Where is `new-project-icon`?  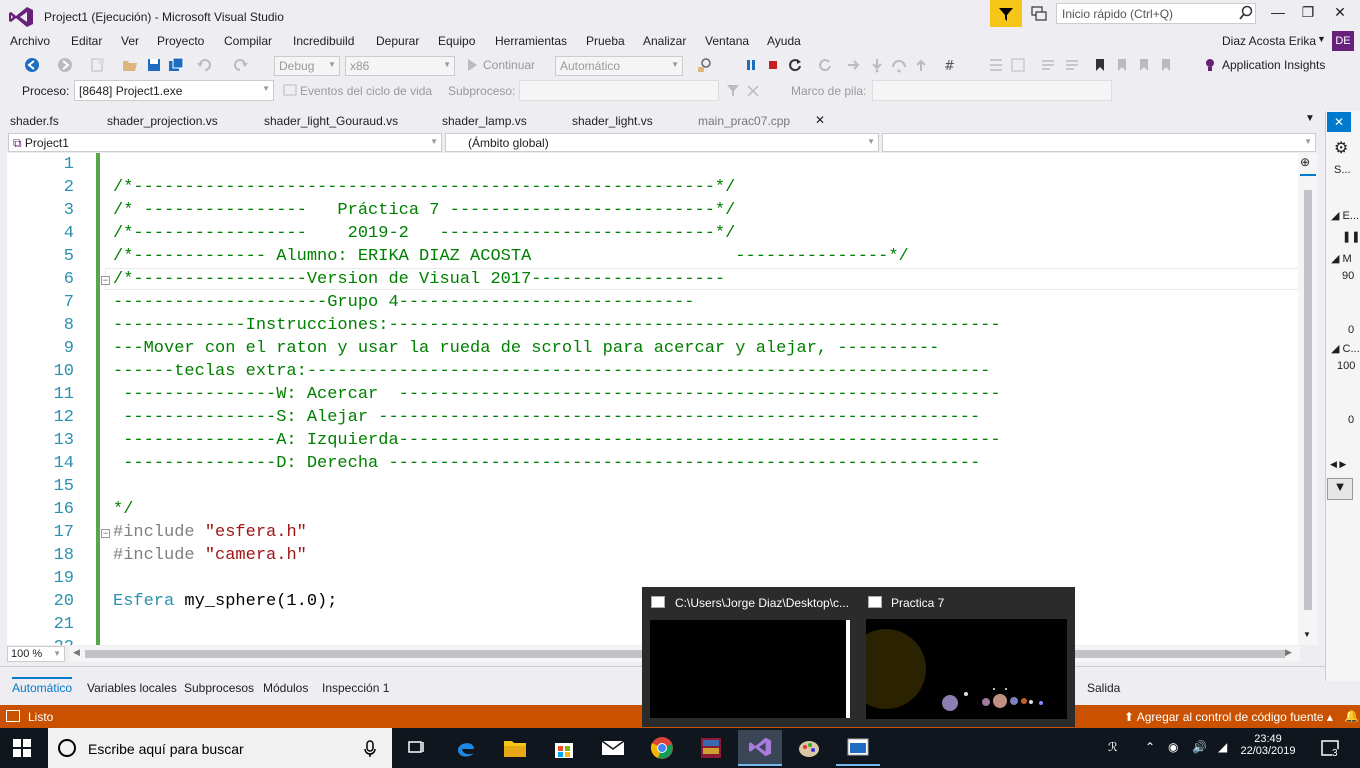 new-project-icon is located at coordinates (97, 65).